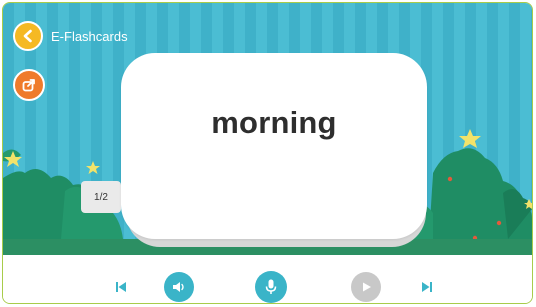  I want to click on back-button, so click(28, 36).